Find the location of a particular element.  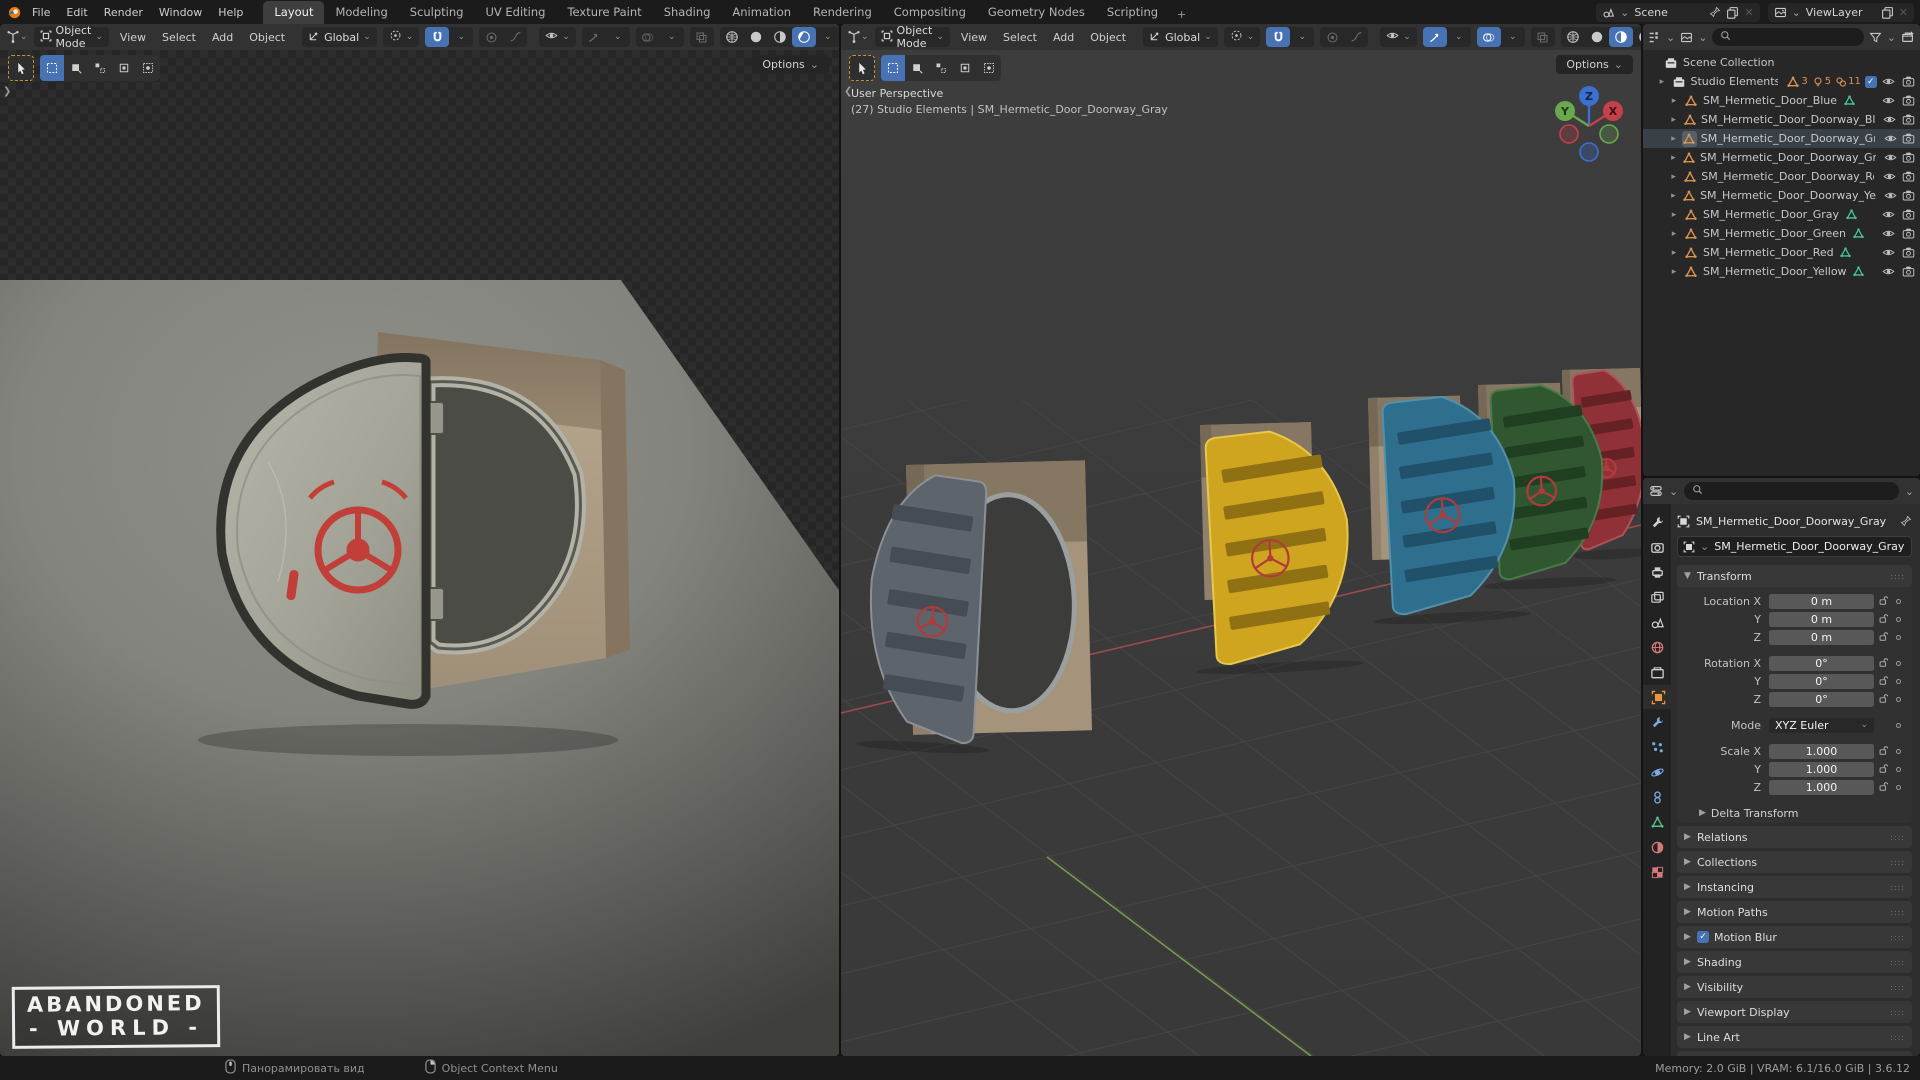

properties-tab-object is located at coordinates (1657, 697).